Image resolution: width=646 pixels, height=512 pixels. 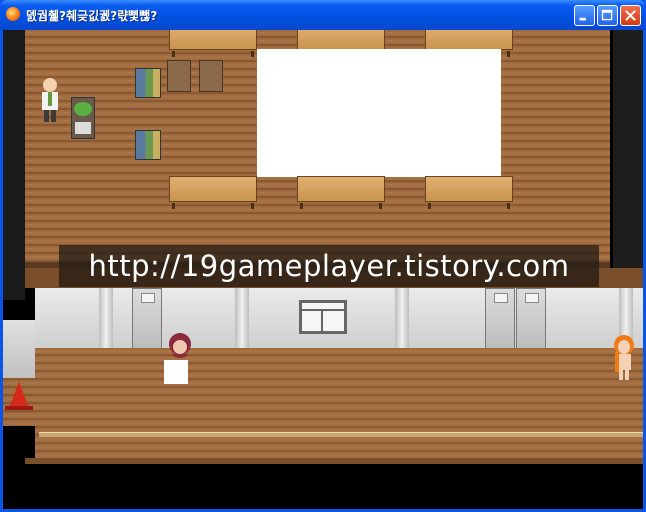 What do you see at coordinates (341, 434) in the screenshot?
I see `hallway-rail` at bounding box center [341, 434].